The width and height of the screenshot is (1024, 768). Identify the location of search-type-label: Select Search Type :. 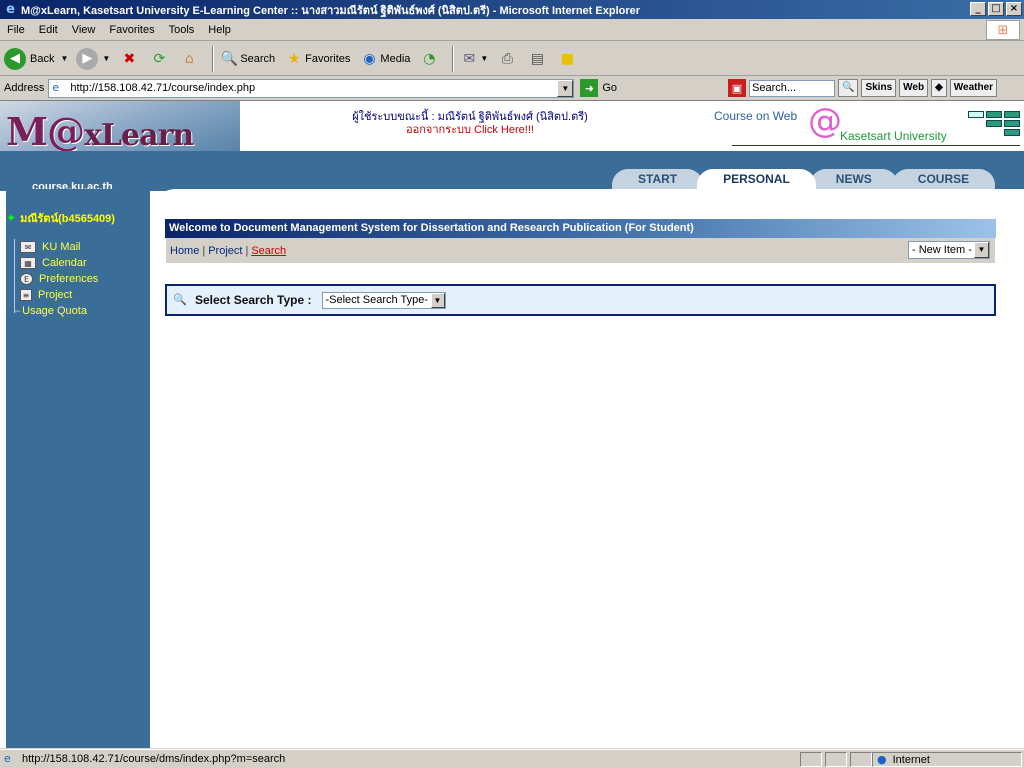
(253, 300).